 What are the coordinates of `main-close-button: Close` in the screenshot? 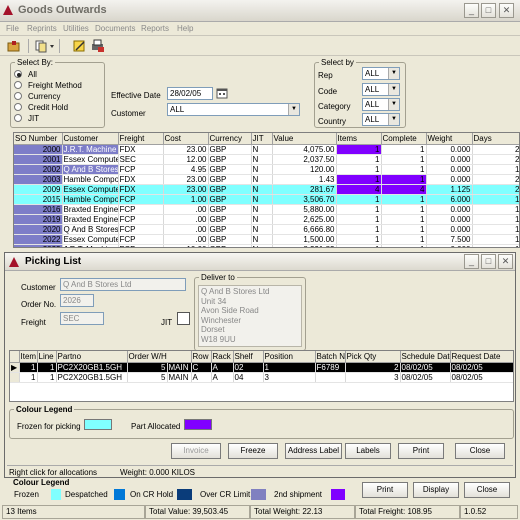 It's located at (487, 490).